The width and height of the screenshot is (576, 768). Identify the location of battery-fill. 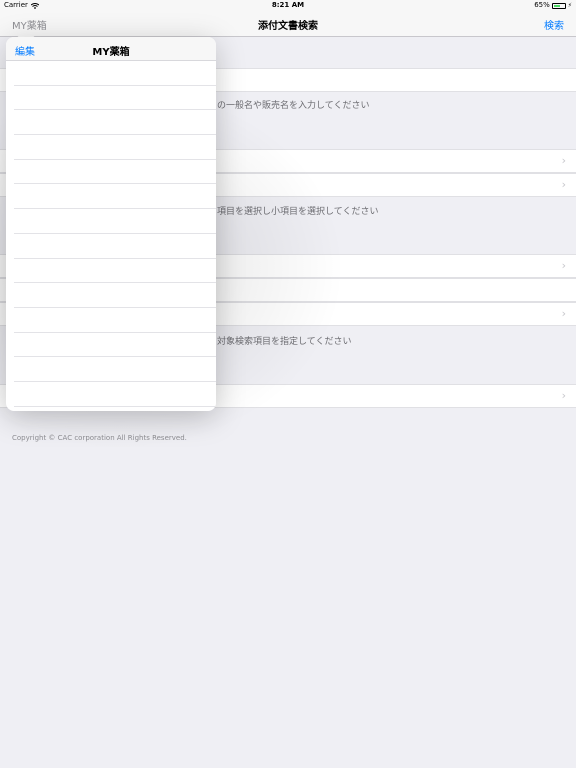
(557, 5).